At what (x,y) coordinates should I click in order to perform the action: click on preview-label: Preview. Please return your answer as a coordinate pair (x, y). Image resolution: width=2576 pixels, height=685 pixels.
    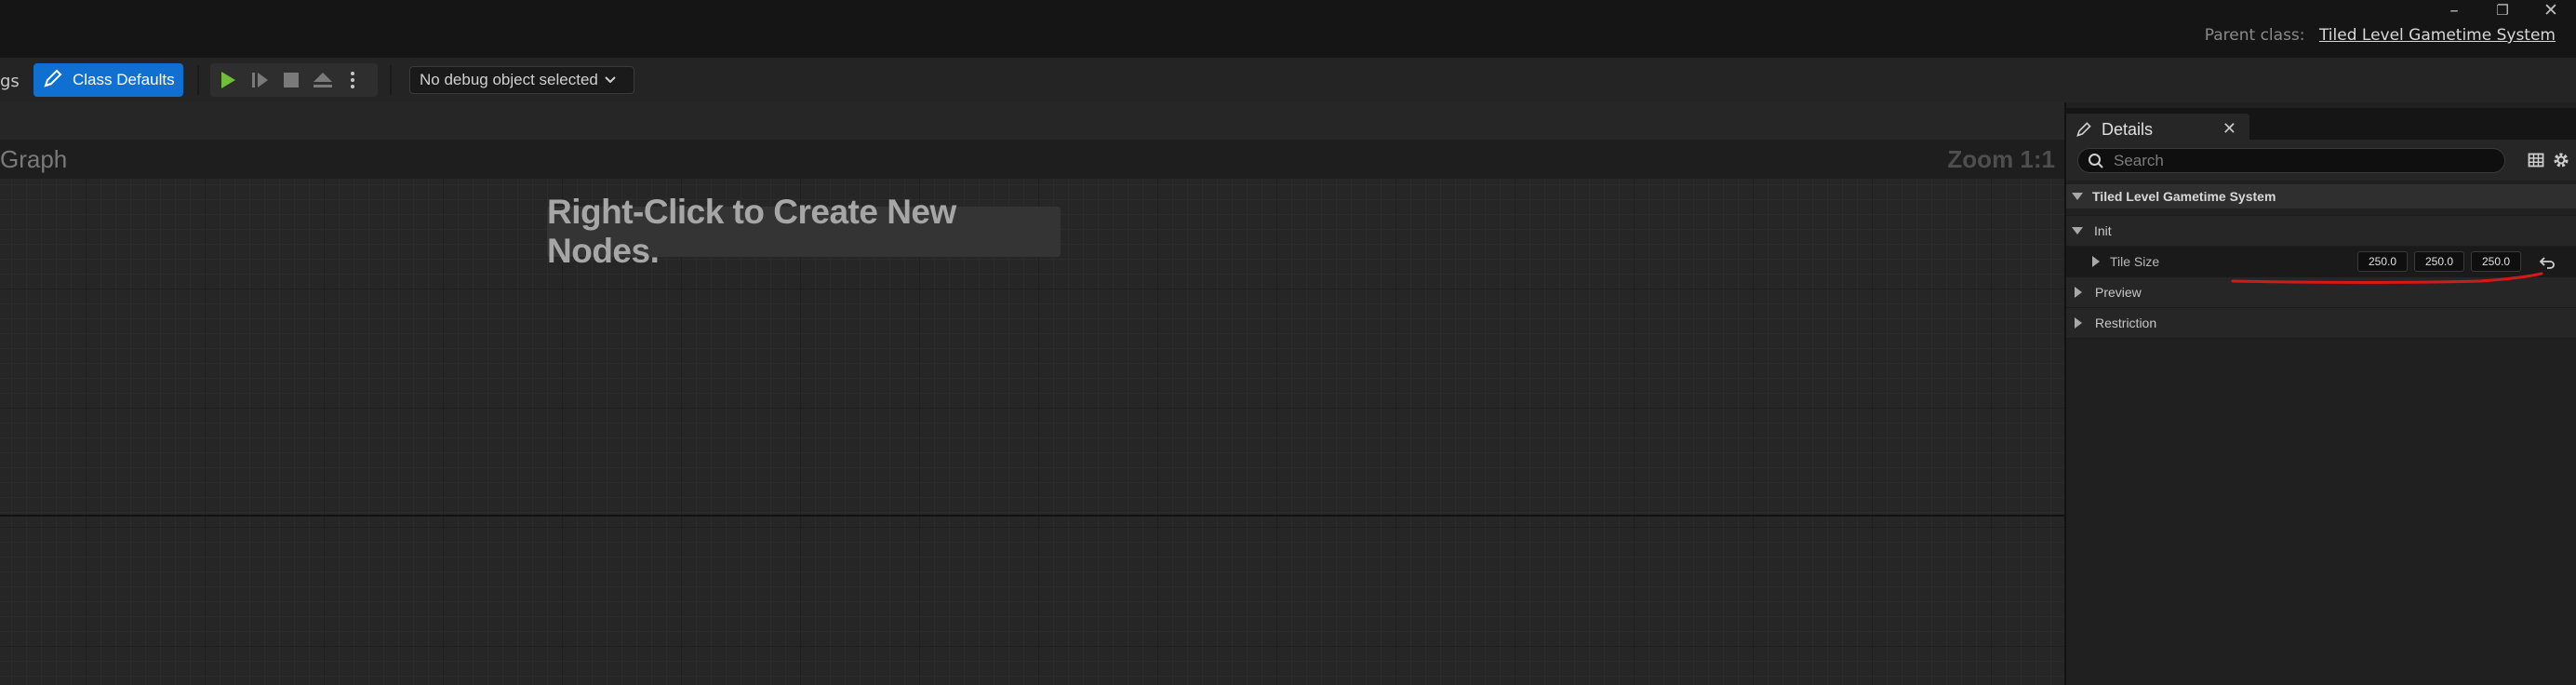
    Looking at the image, I should click on (2118, 292).